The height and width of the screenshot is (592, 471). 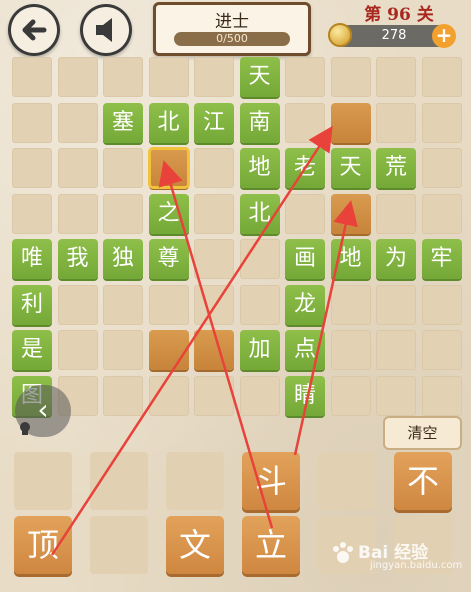 What do you see at coordinates (305, 350) in the screenshot?
I see `filled-tile: 点` at bounding box center [305, 350].